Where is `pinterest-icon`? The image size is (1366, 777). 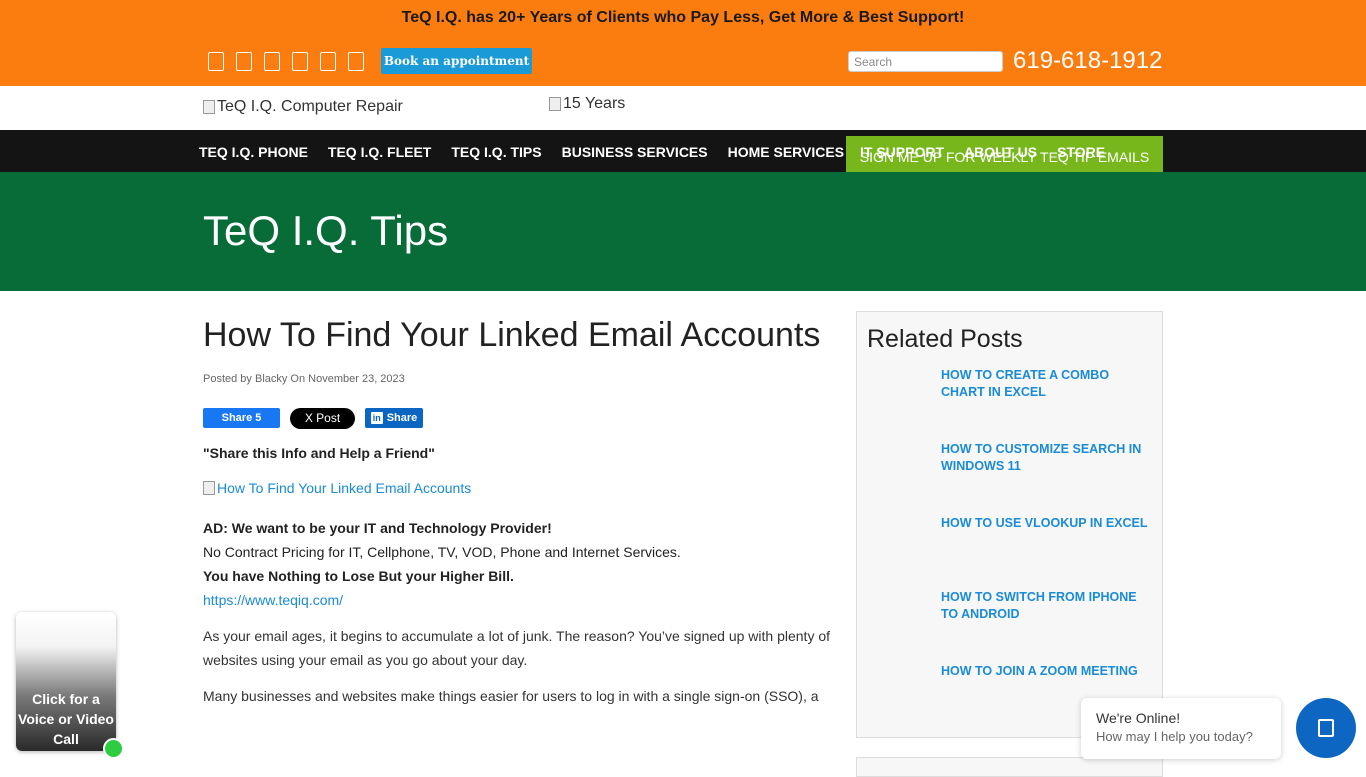 pinterest-icon is located at coordinates (356, 61).